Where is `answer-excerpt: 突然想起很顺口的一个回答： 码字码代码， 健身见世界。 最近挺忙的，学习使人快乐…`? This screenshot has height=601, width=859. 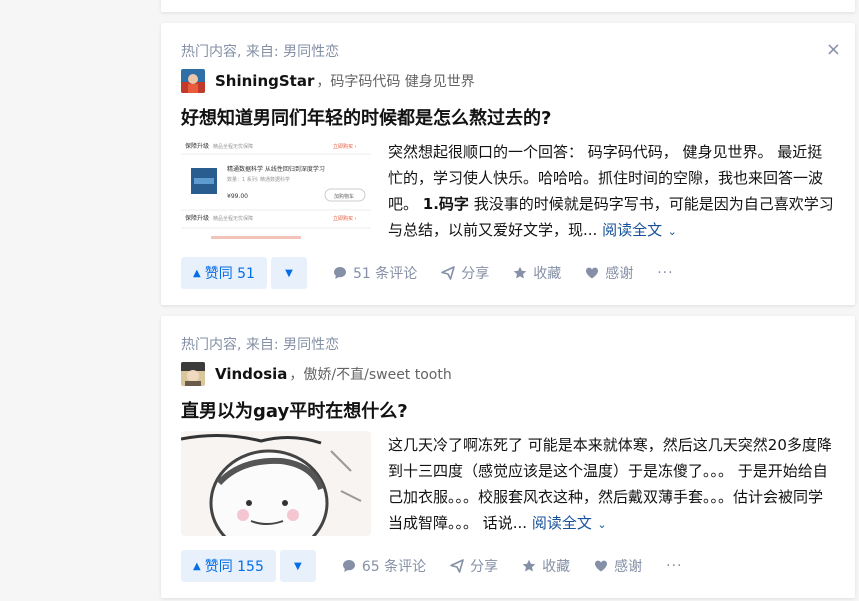
answer-excerpt: 突然想起很顺口的一个回答： 码字码代码， 健身见世界。 最近挺忙的，学习使人快乐… is located at coordinates (611, 192).